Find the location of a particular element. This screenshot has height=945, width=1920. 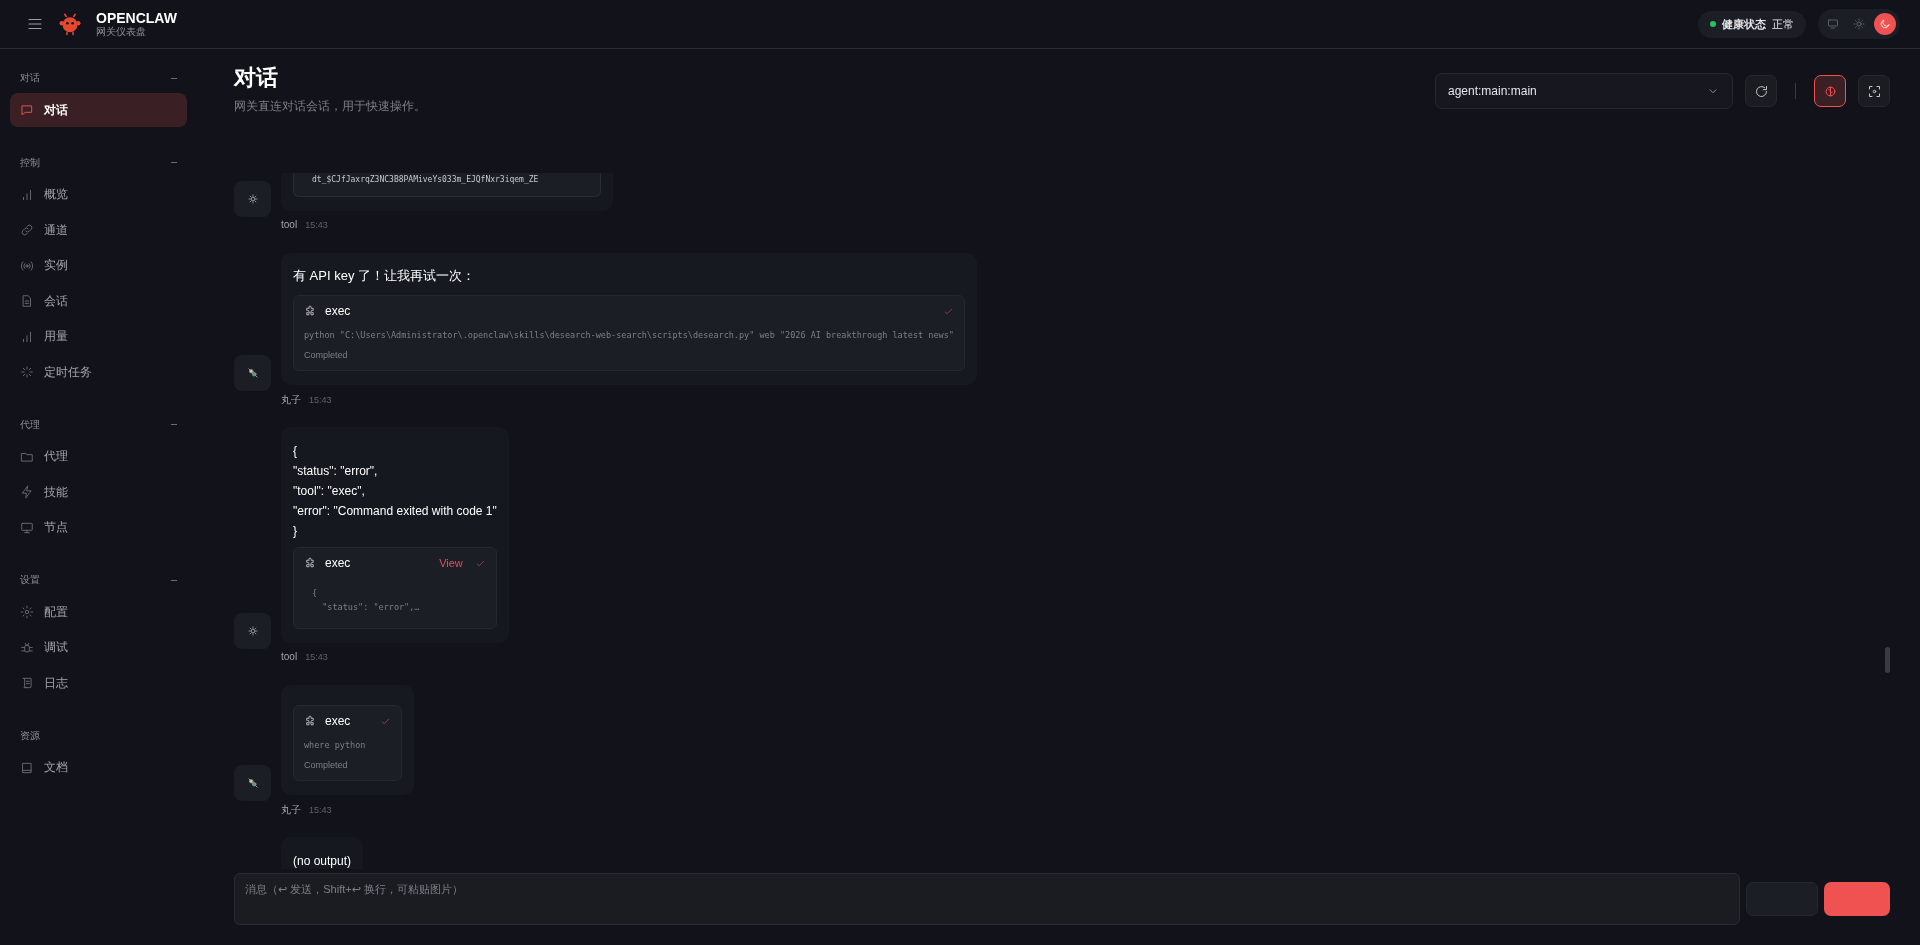

focus-mode-button is located at coordinates (1874, 91).